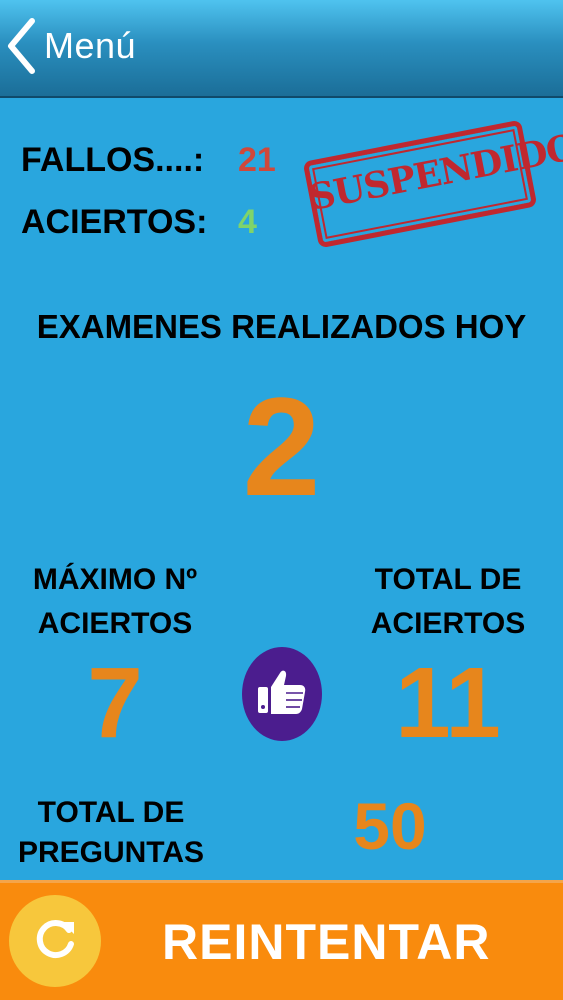 The image size is (563, 1000). What do you see at coordinates (448, 623) in the screenshot?
I see `total-aciertos-label-line2: ACIERTOS` at bounding box center [448, 623].